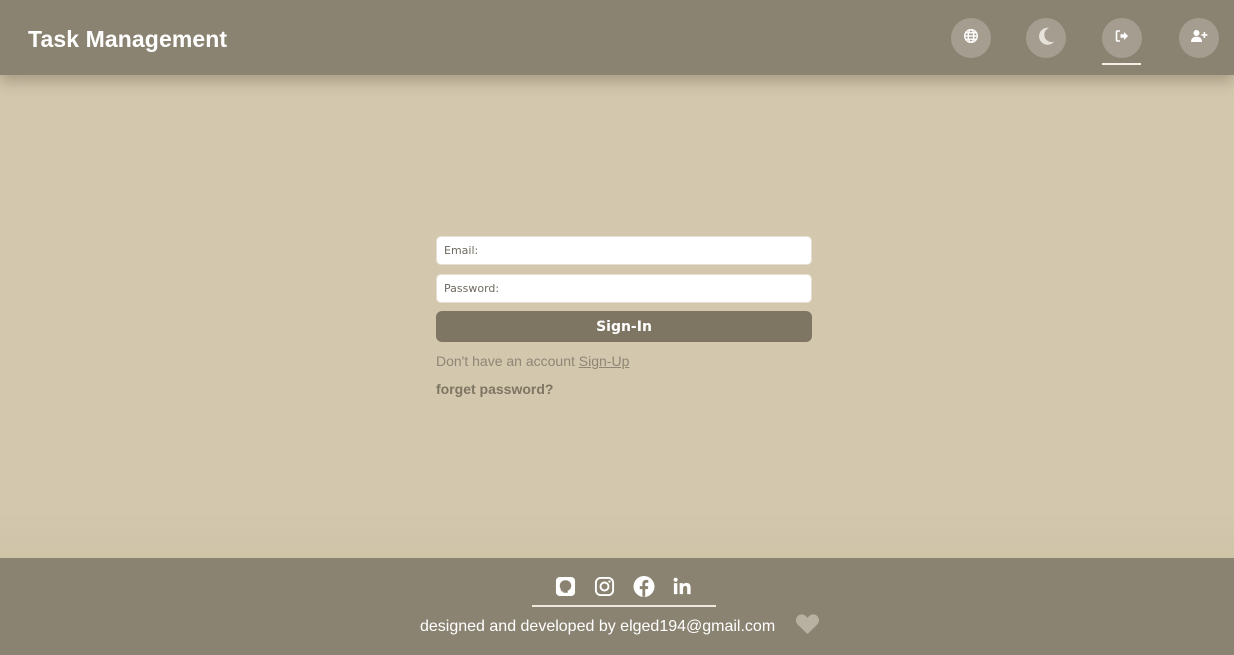  Describe the element at coordinates (624, 606) in the screenshot. I see `social-divider` at that location.